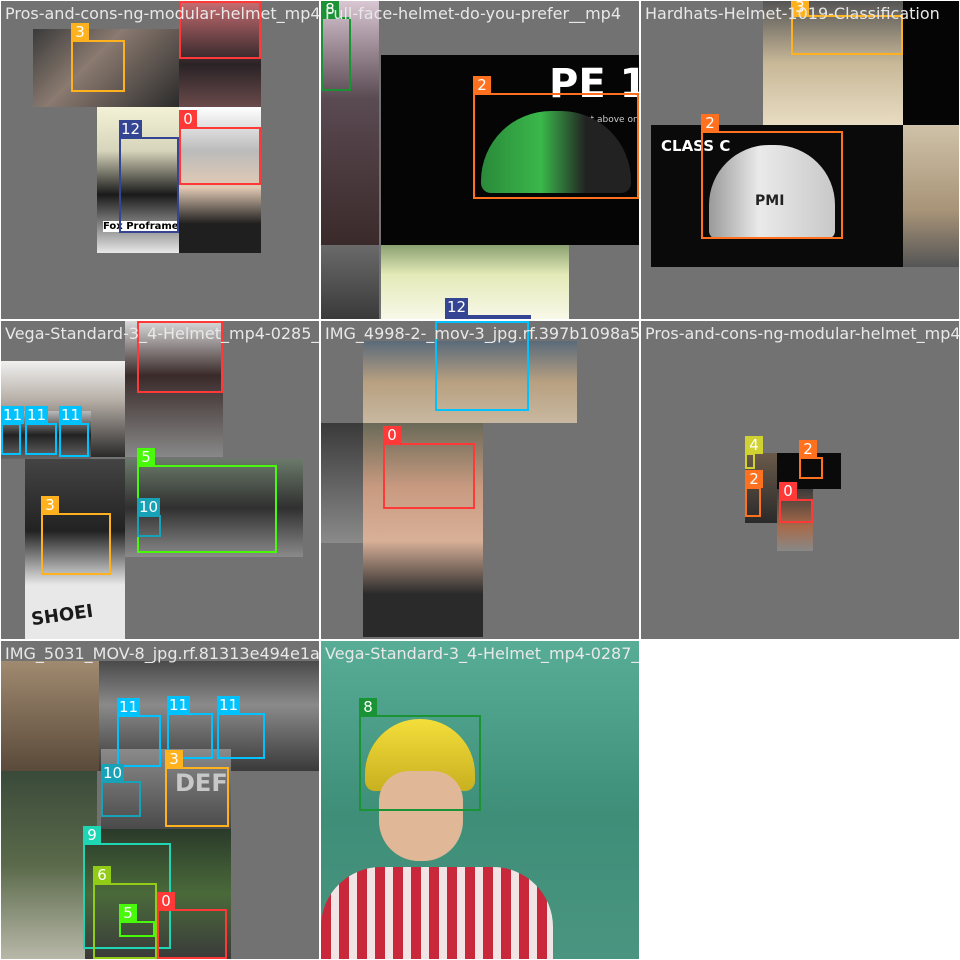  I want to click on class-label: 6, so click(102, 875).